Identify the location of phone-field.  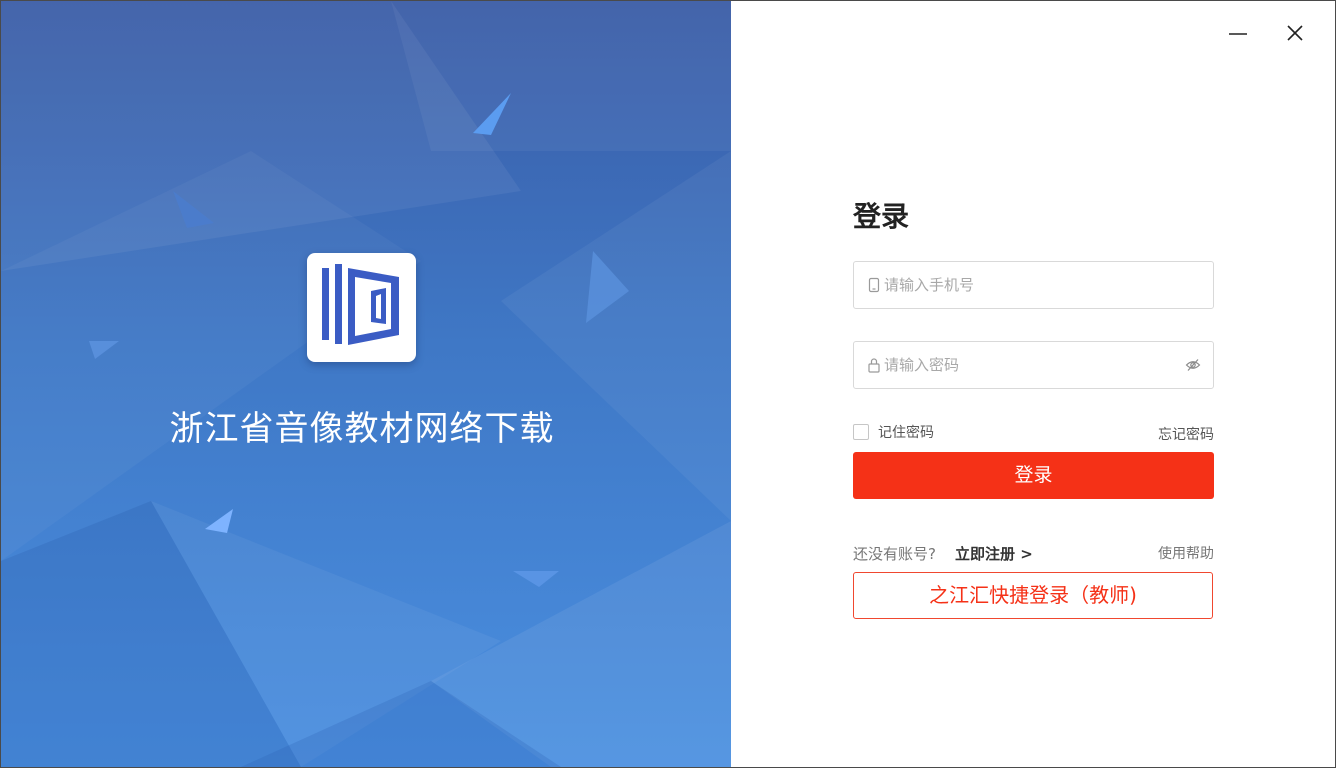
(1033, 285).